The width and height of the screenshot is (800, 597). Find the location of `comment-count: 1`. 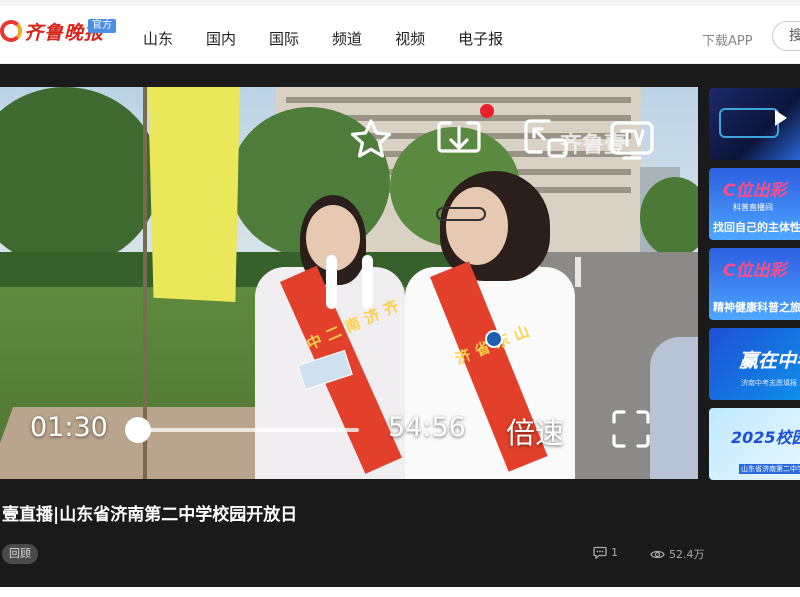

comment-count: 1 is located at coordinates (605, 552).